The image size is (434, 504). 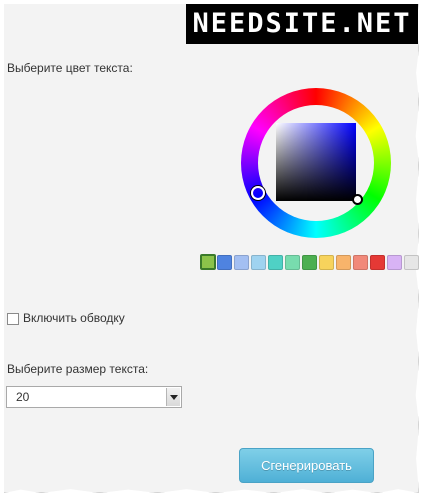 What do you see at coordinates (357, 199) in the screenshot?
I see `saturation-value-marker` at bounding box center [357, 199].